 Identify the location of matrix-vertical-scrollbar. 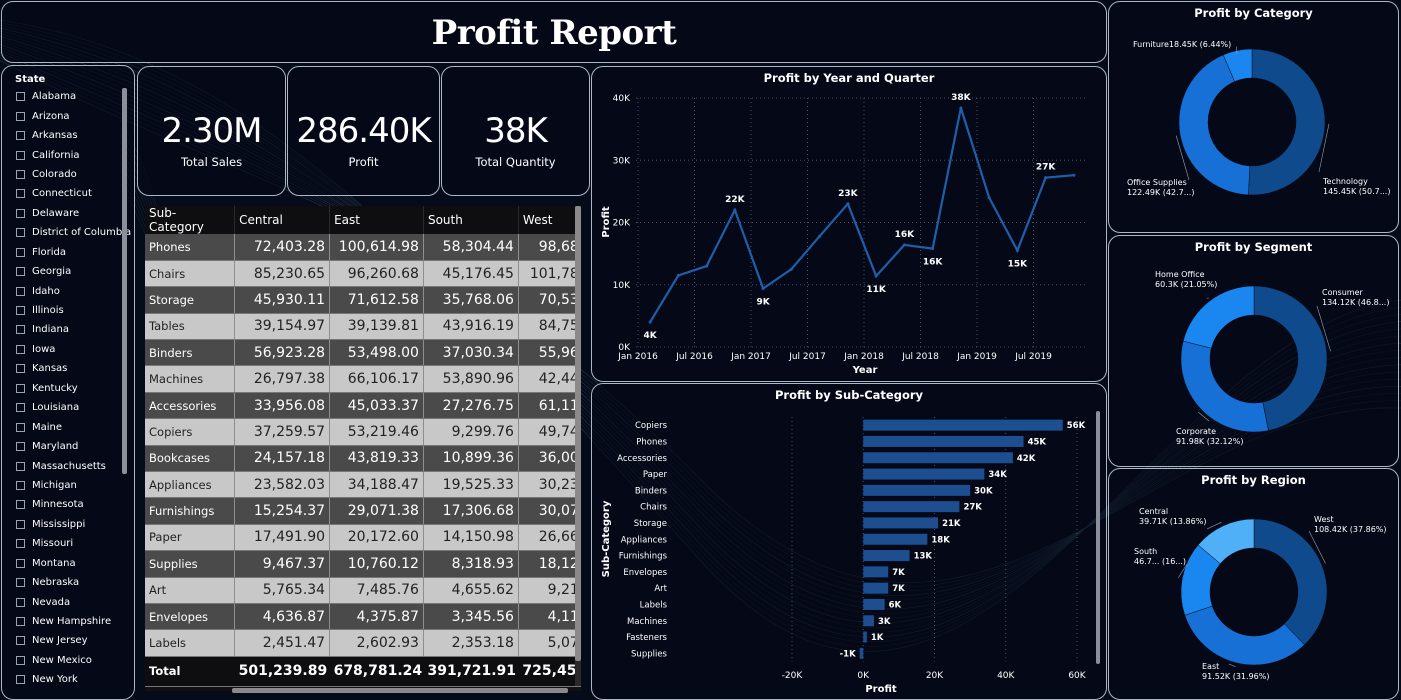
(578, 446).